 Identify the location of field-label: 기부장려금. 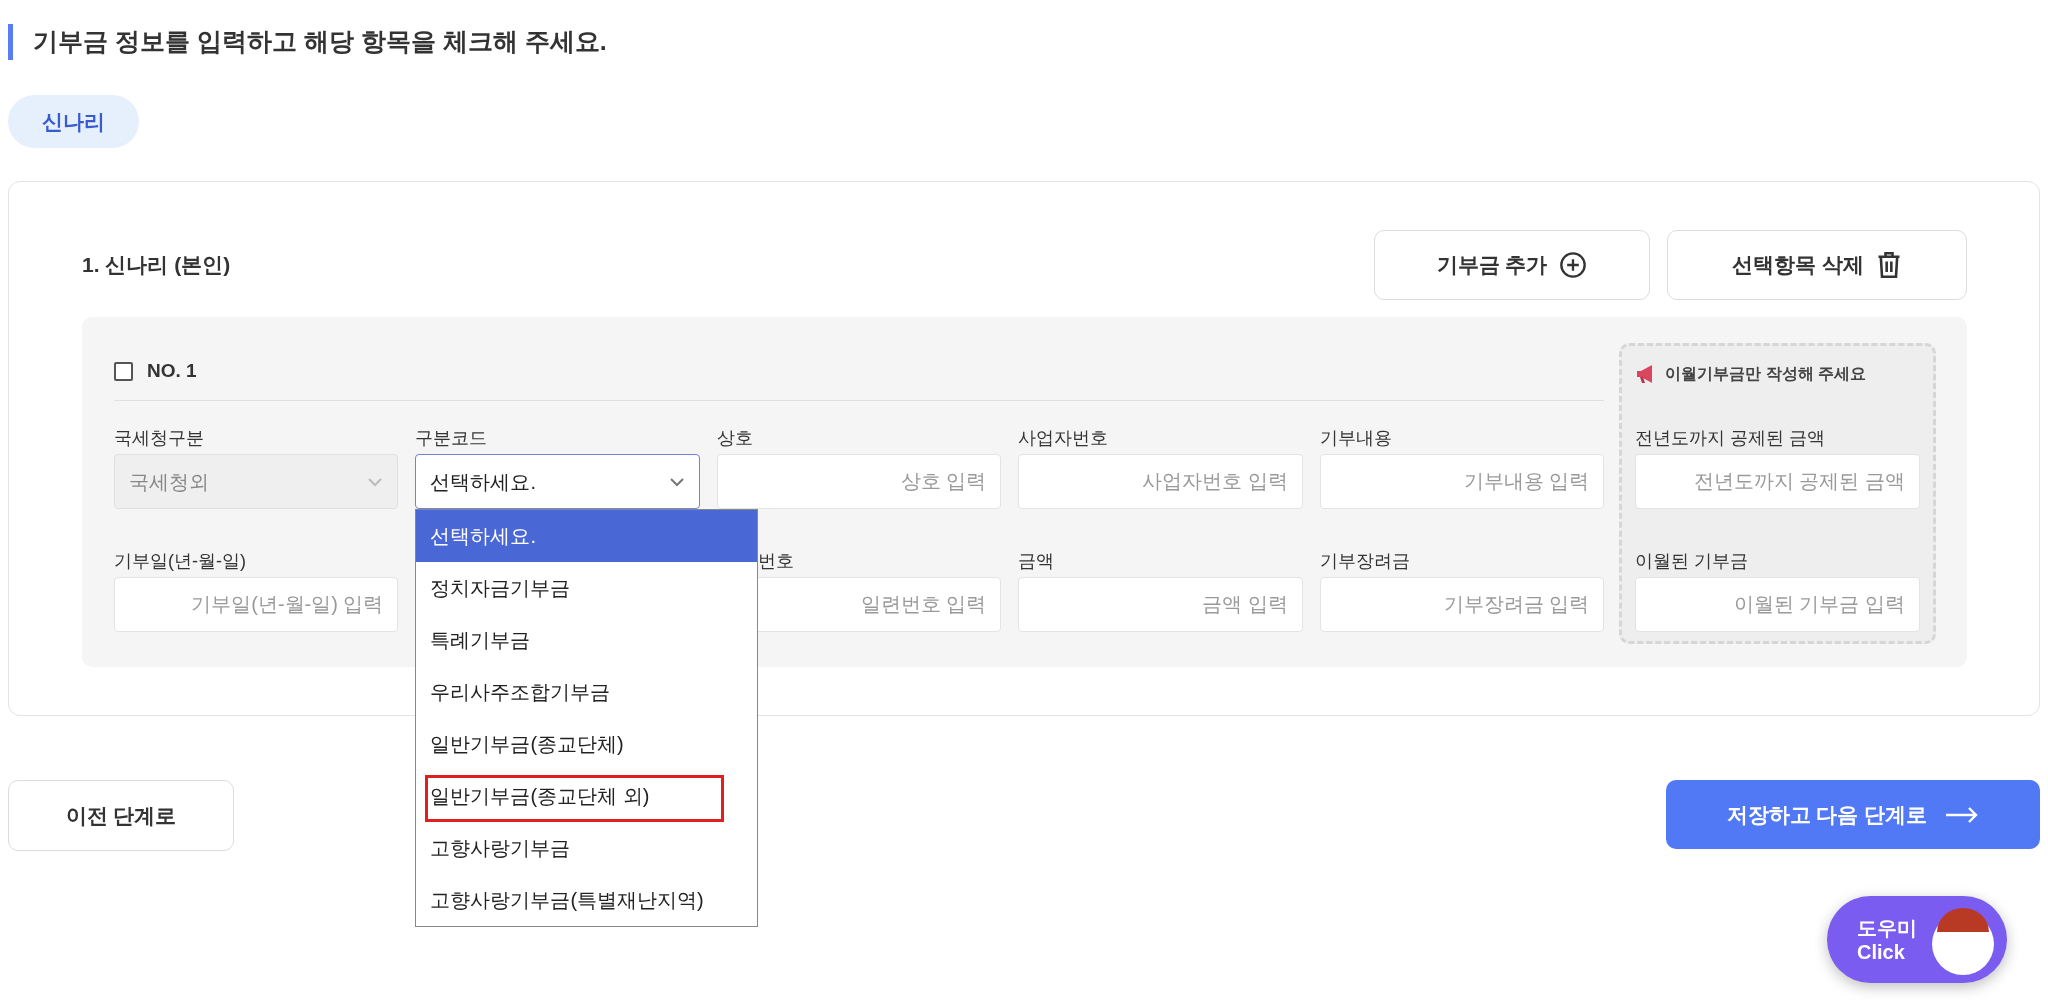
(1365, 561).